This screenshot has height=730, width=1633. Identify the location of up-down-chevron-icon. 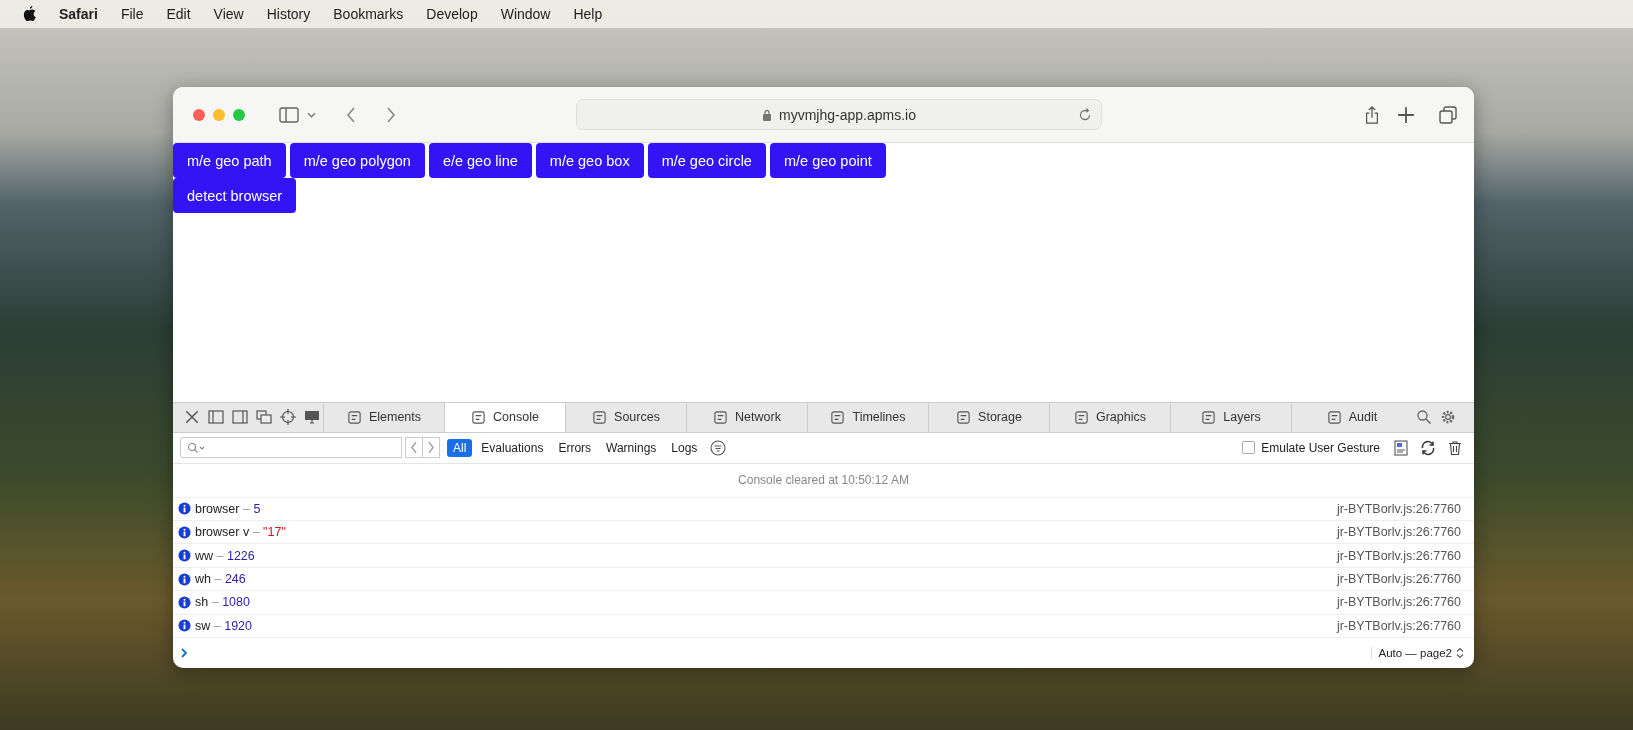
(1460, 653).